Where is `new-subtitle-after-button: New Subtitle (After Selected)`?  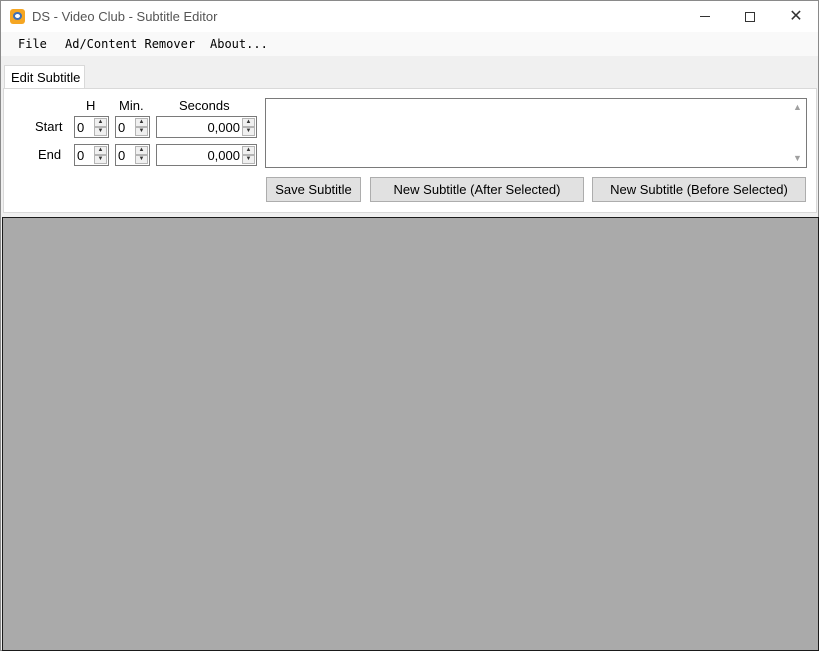
new-subtitle-after-button: New Subtitle (After Selected) is located at coordinates (477, 189).